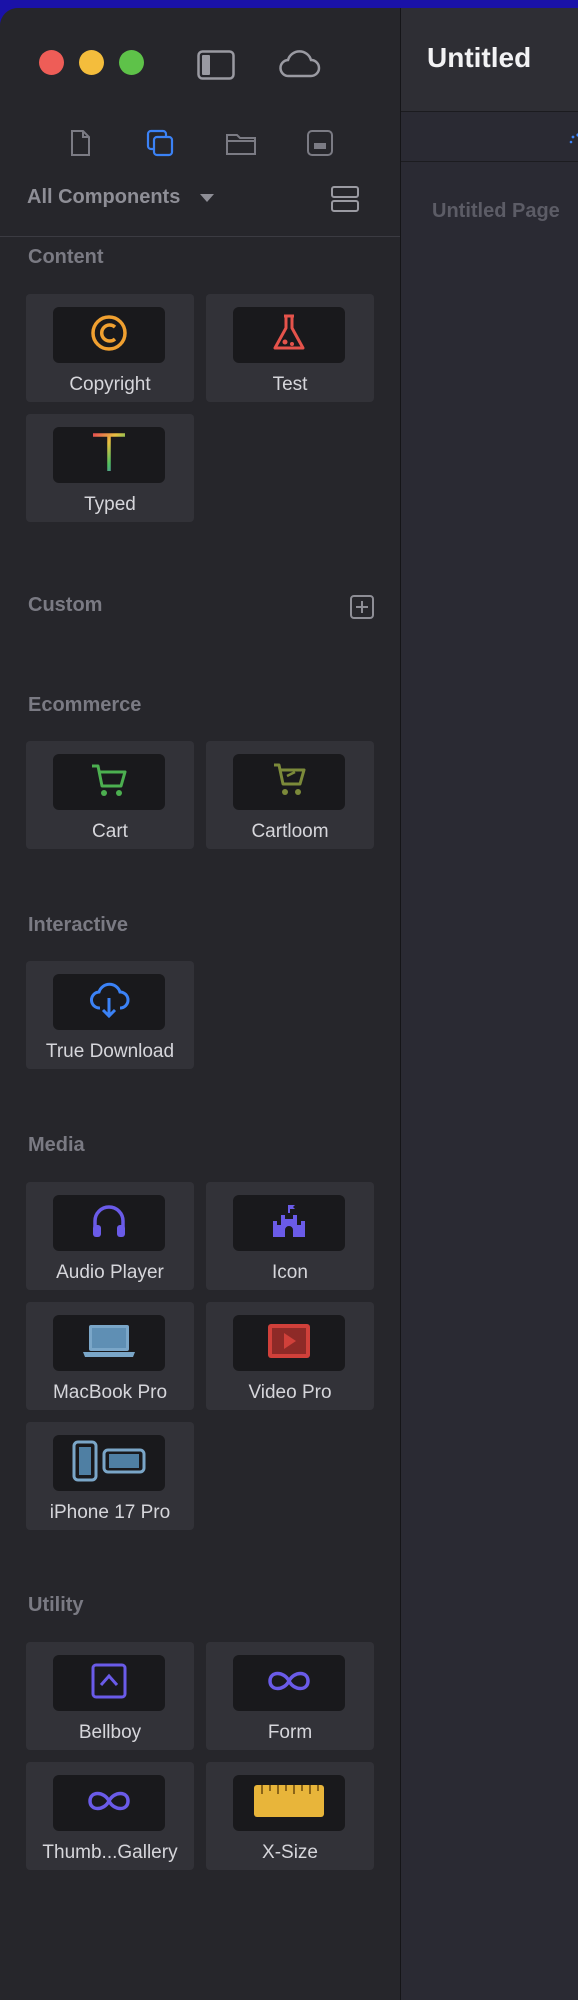 The height and width of the screenshot is (2000, 578). Describe the element at coordinates (200, 143) in the screenshot. I see `sidebar-tabs` at that location.